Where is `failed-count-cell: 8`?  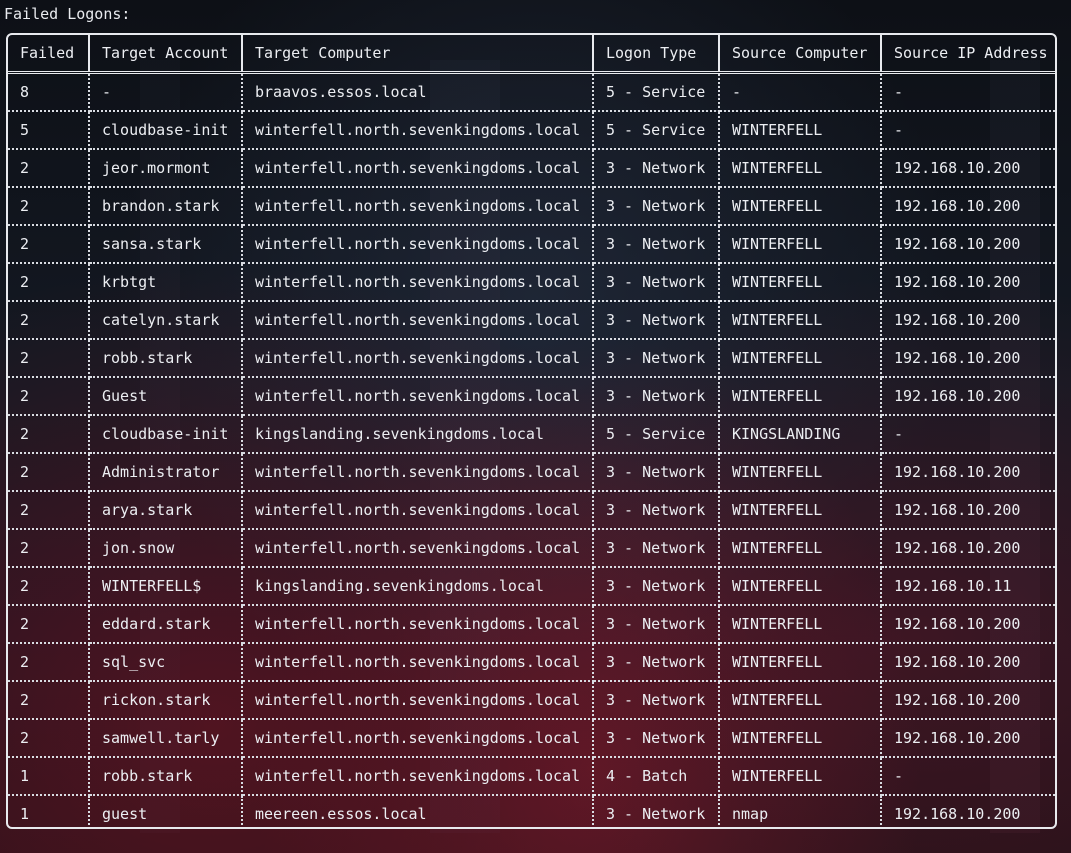
failed-count-cell: 8 is located at coordinates (49, 92).